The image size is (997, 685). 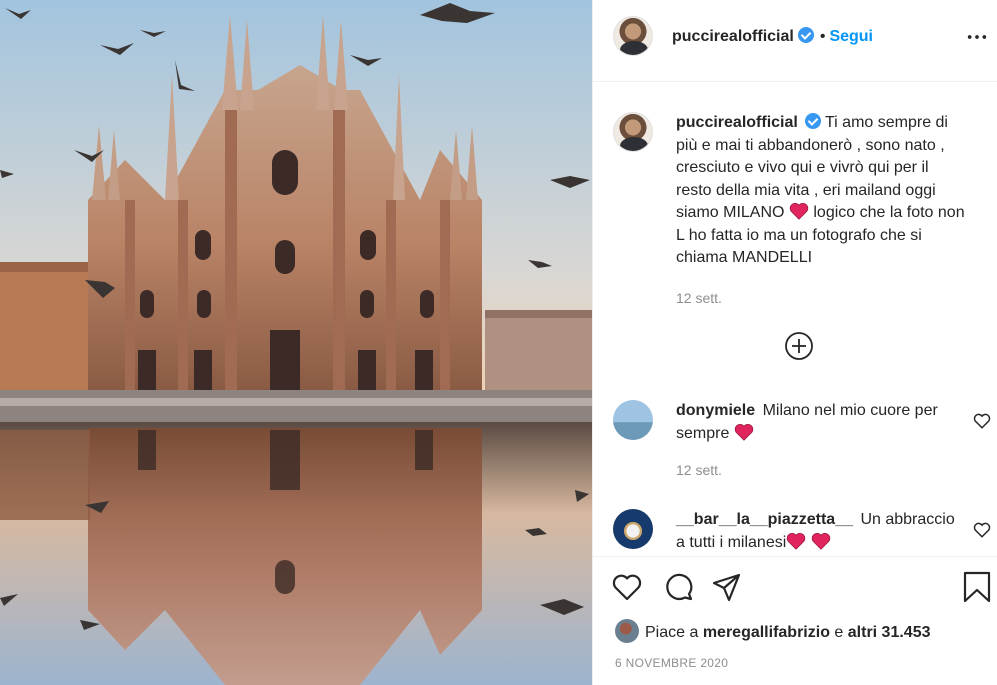 I want to click on author-avatar, so click(x=633, y=36).